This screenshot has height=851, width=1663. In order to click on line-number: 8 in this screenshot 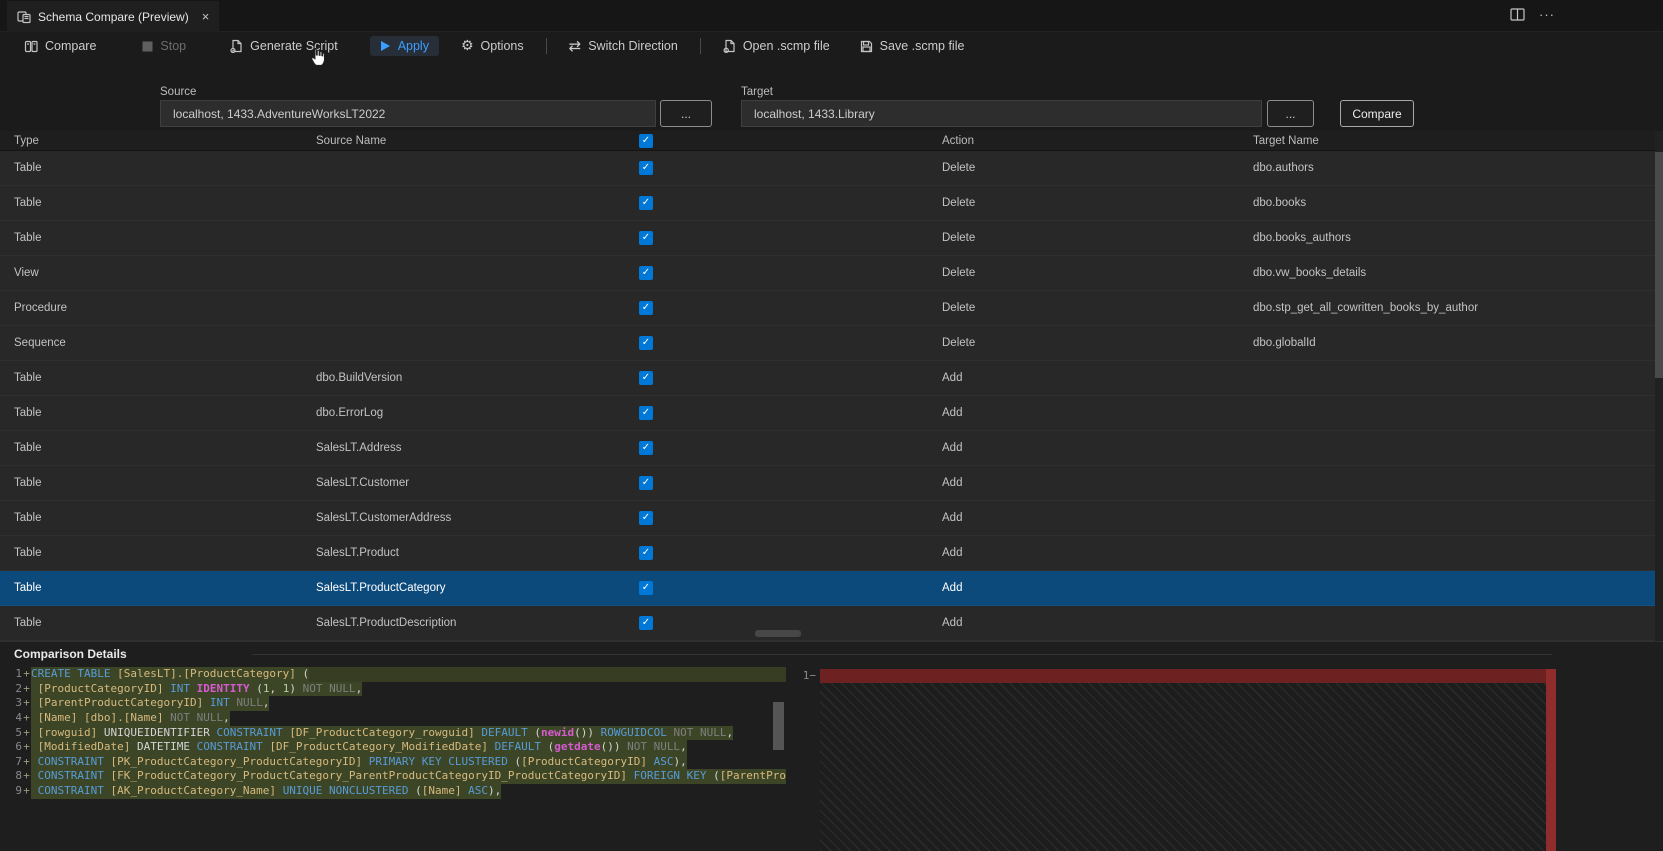, I will do `click(18, 776)`.